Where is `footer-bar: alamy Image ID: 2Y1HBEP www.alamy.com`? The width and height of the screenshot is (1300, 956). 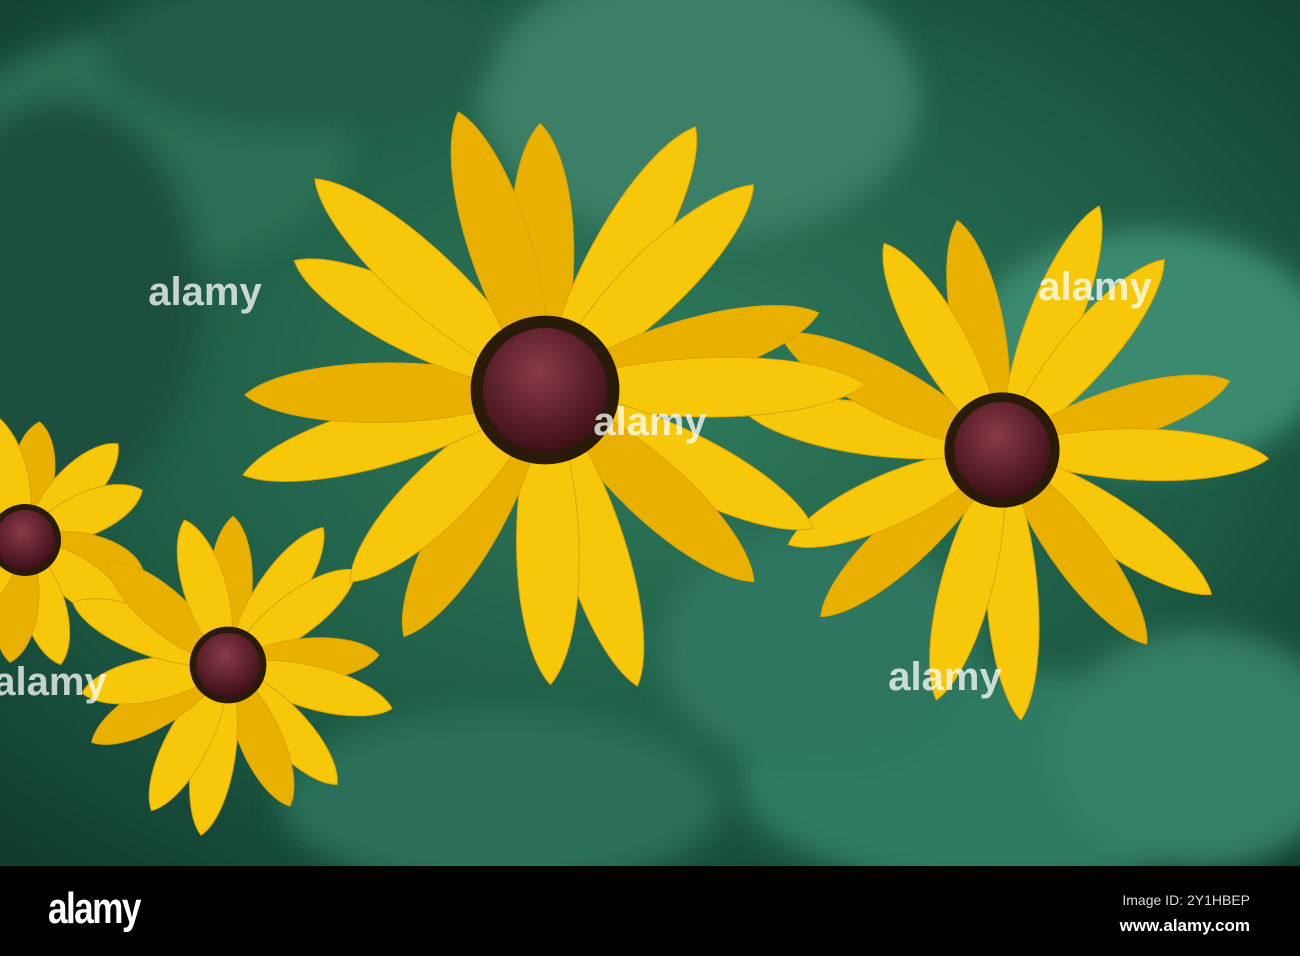
footer-bar: alamy Image ID: 2Y1HBEP www.alamy.com is located at coordinates (650, 911).